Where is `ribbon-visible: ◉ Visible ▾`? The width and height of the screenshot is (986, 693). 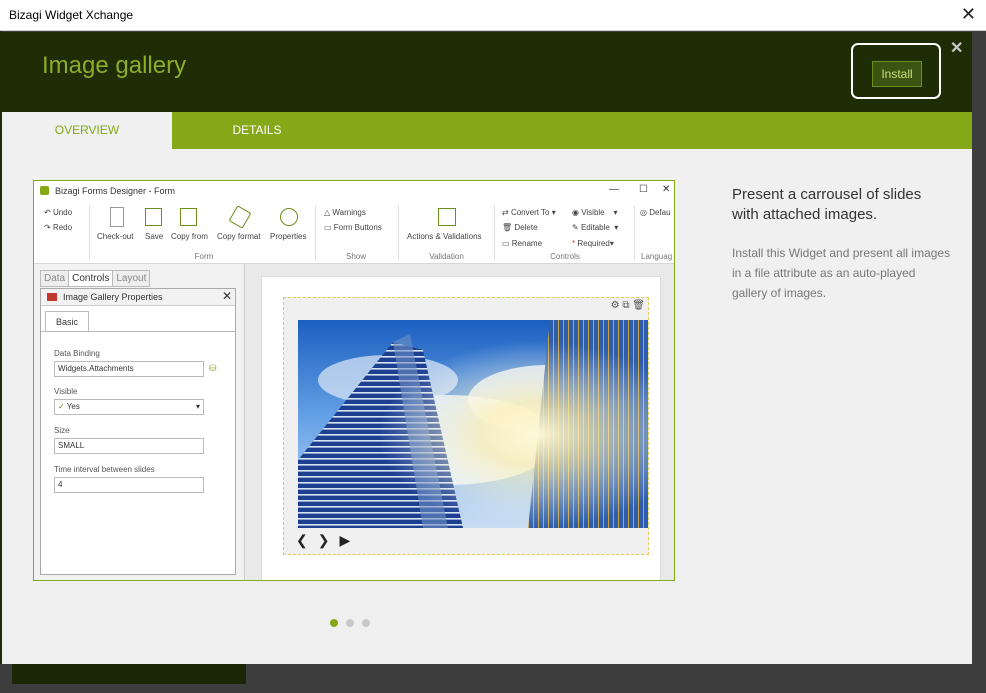 ribbon-visible: ◉ Visible ▾ is located at coordinates (595, 212).